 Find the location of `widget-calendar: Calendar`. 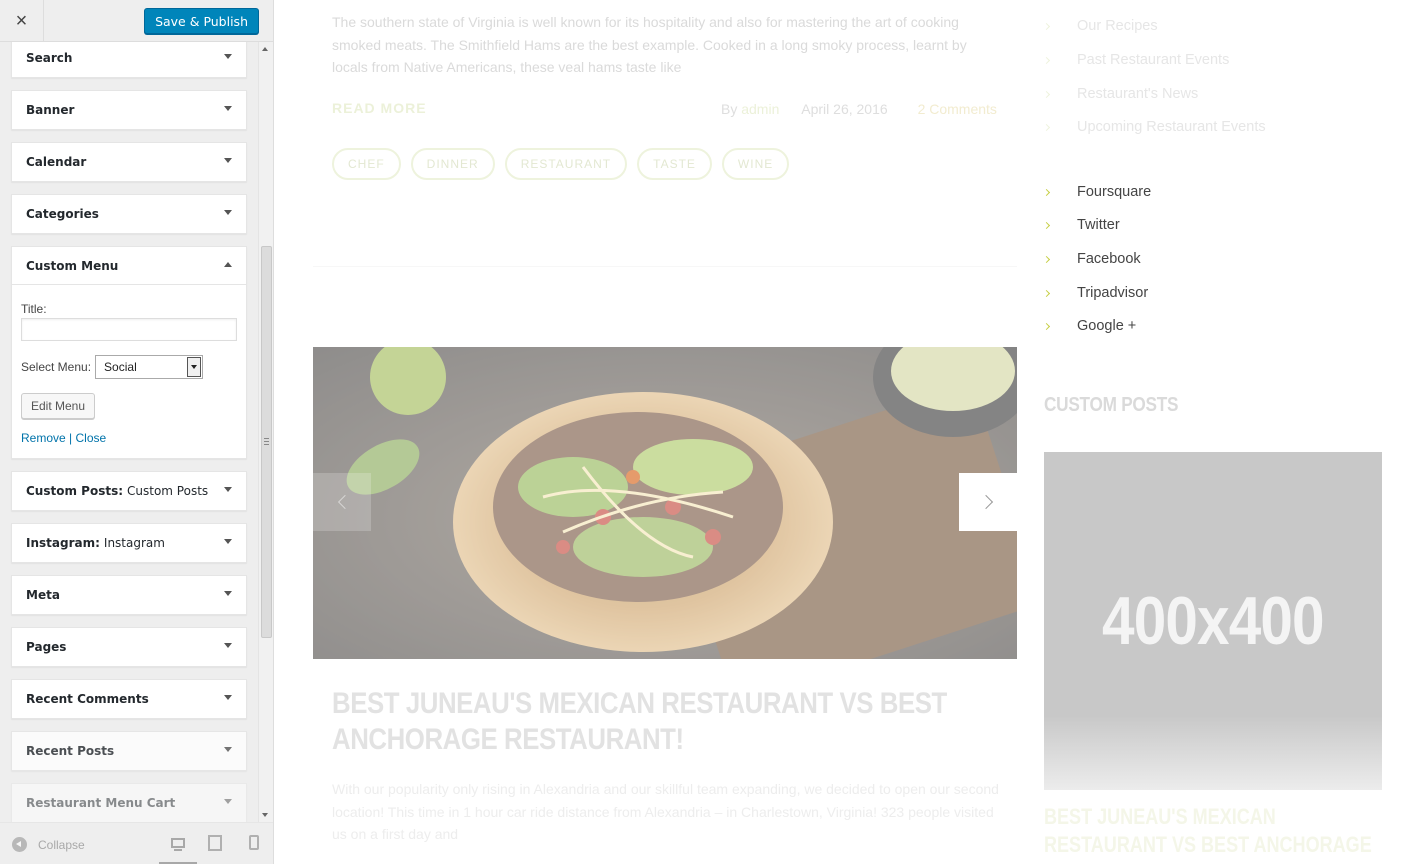

widget-calendar: Calendar is located at coordinates (129, 162).